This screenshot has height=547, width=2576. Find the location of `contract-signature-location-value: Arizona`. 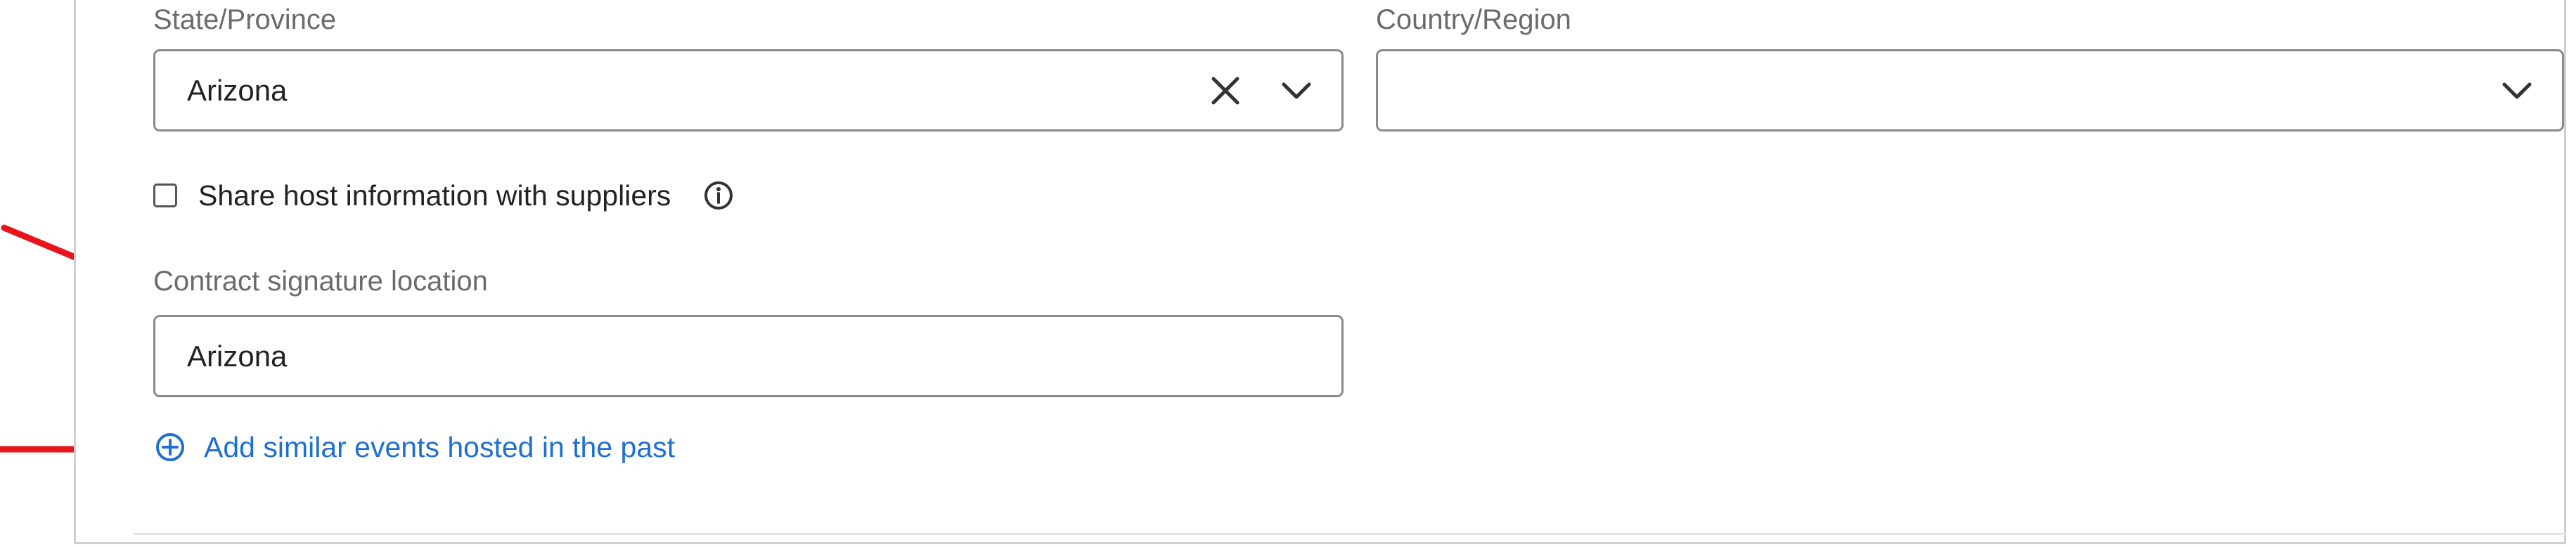

contract-signature-location-value: Arizona is located at coordinates (237, 356).